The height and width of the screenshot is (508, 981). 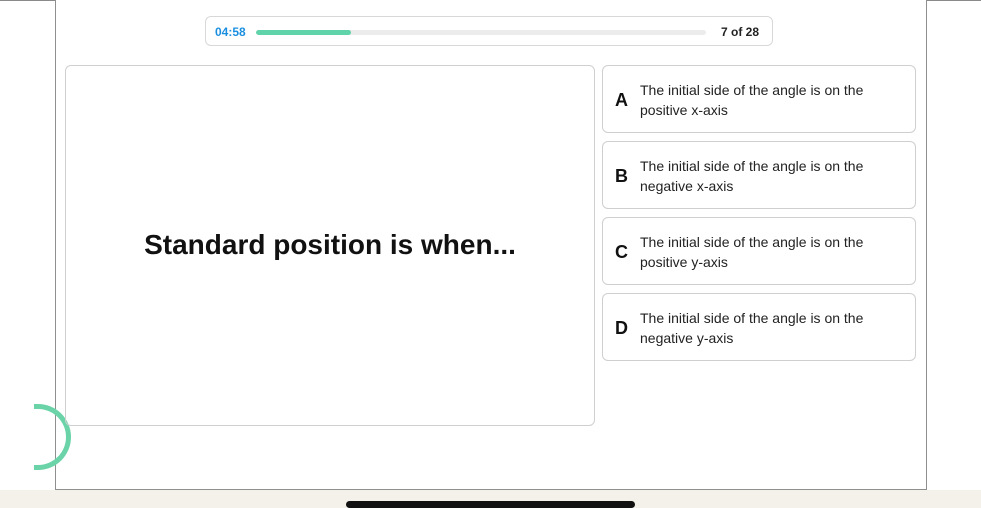 I want to click on progress-fill, so click(x=303, y=32).